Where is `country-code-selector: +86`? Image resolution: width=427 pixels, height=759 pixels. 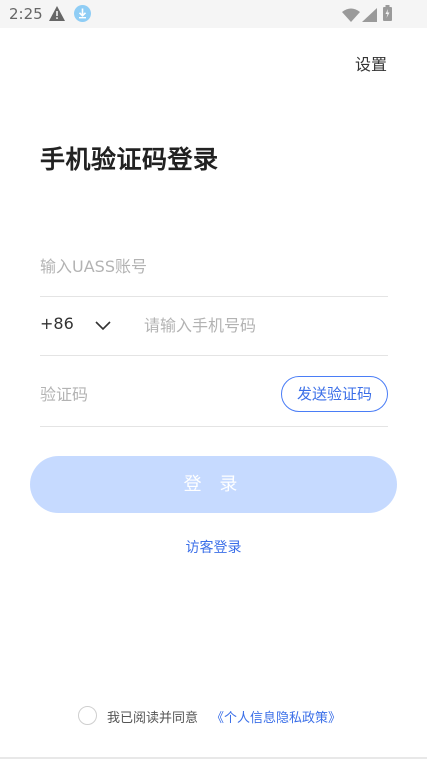
country-code-selector: +86 is located at coordinates (57, 323).